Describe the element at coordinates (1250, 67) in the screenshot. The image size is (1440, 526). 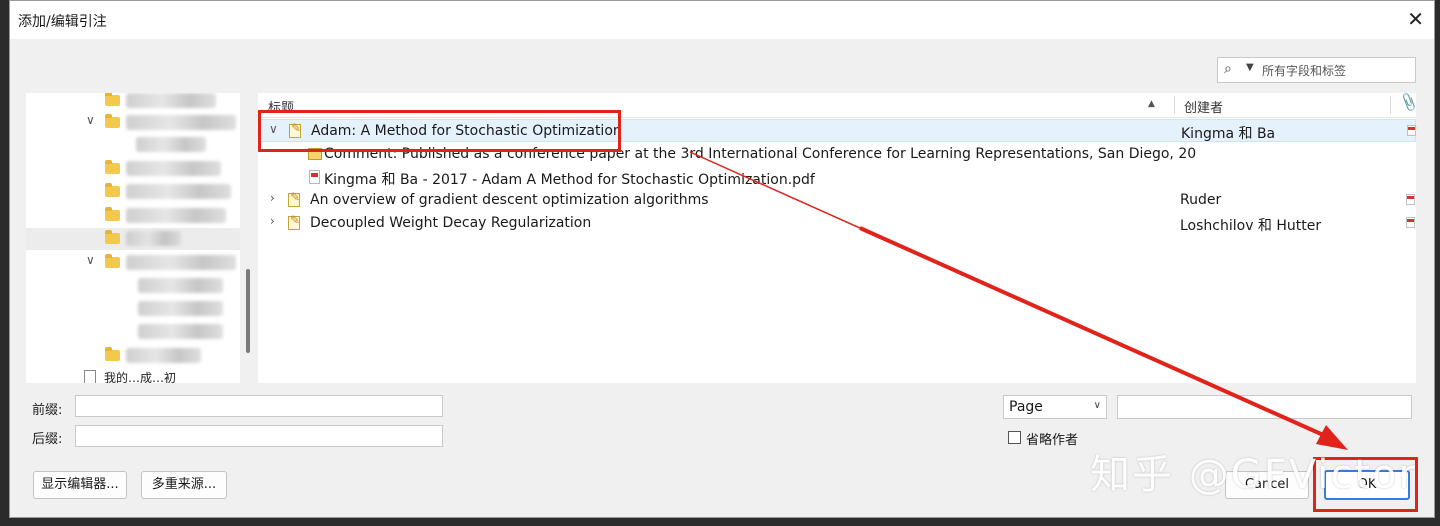
I see `search-mode-chevron-icon: ▼` at that location.